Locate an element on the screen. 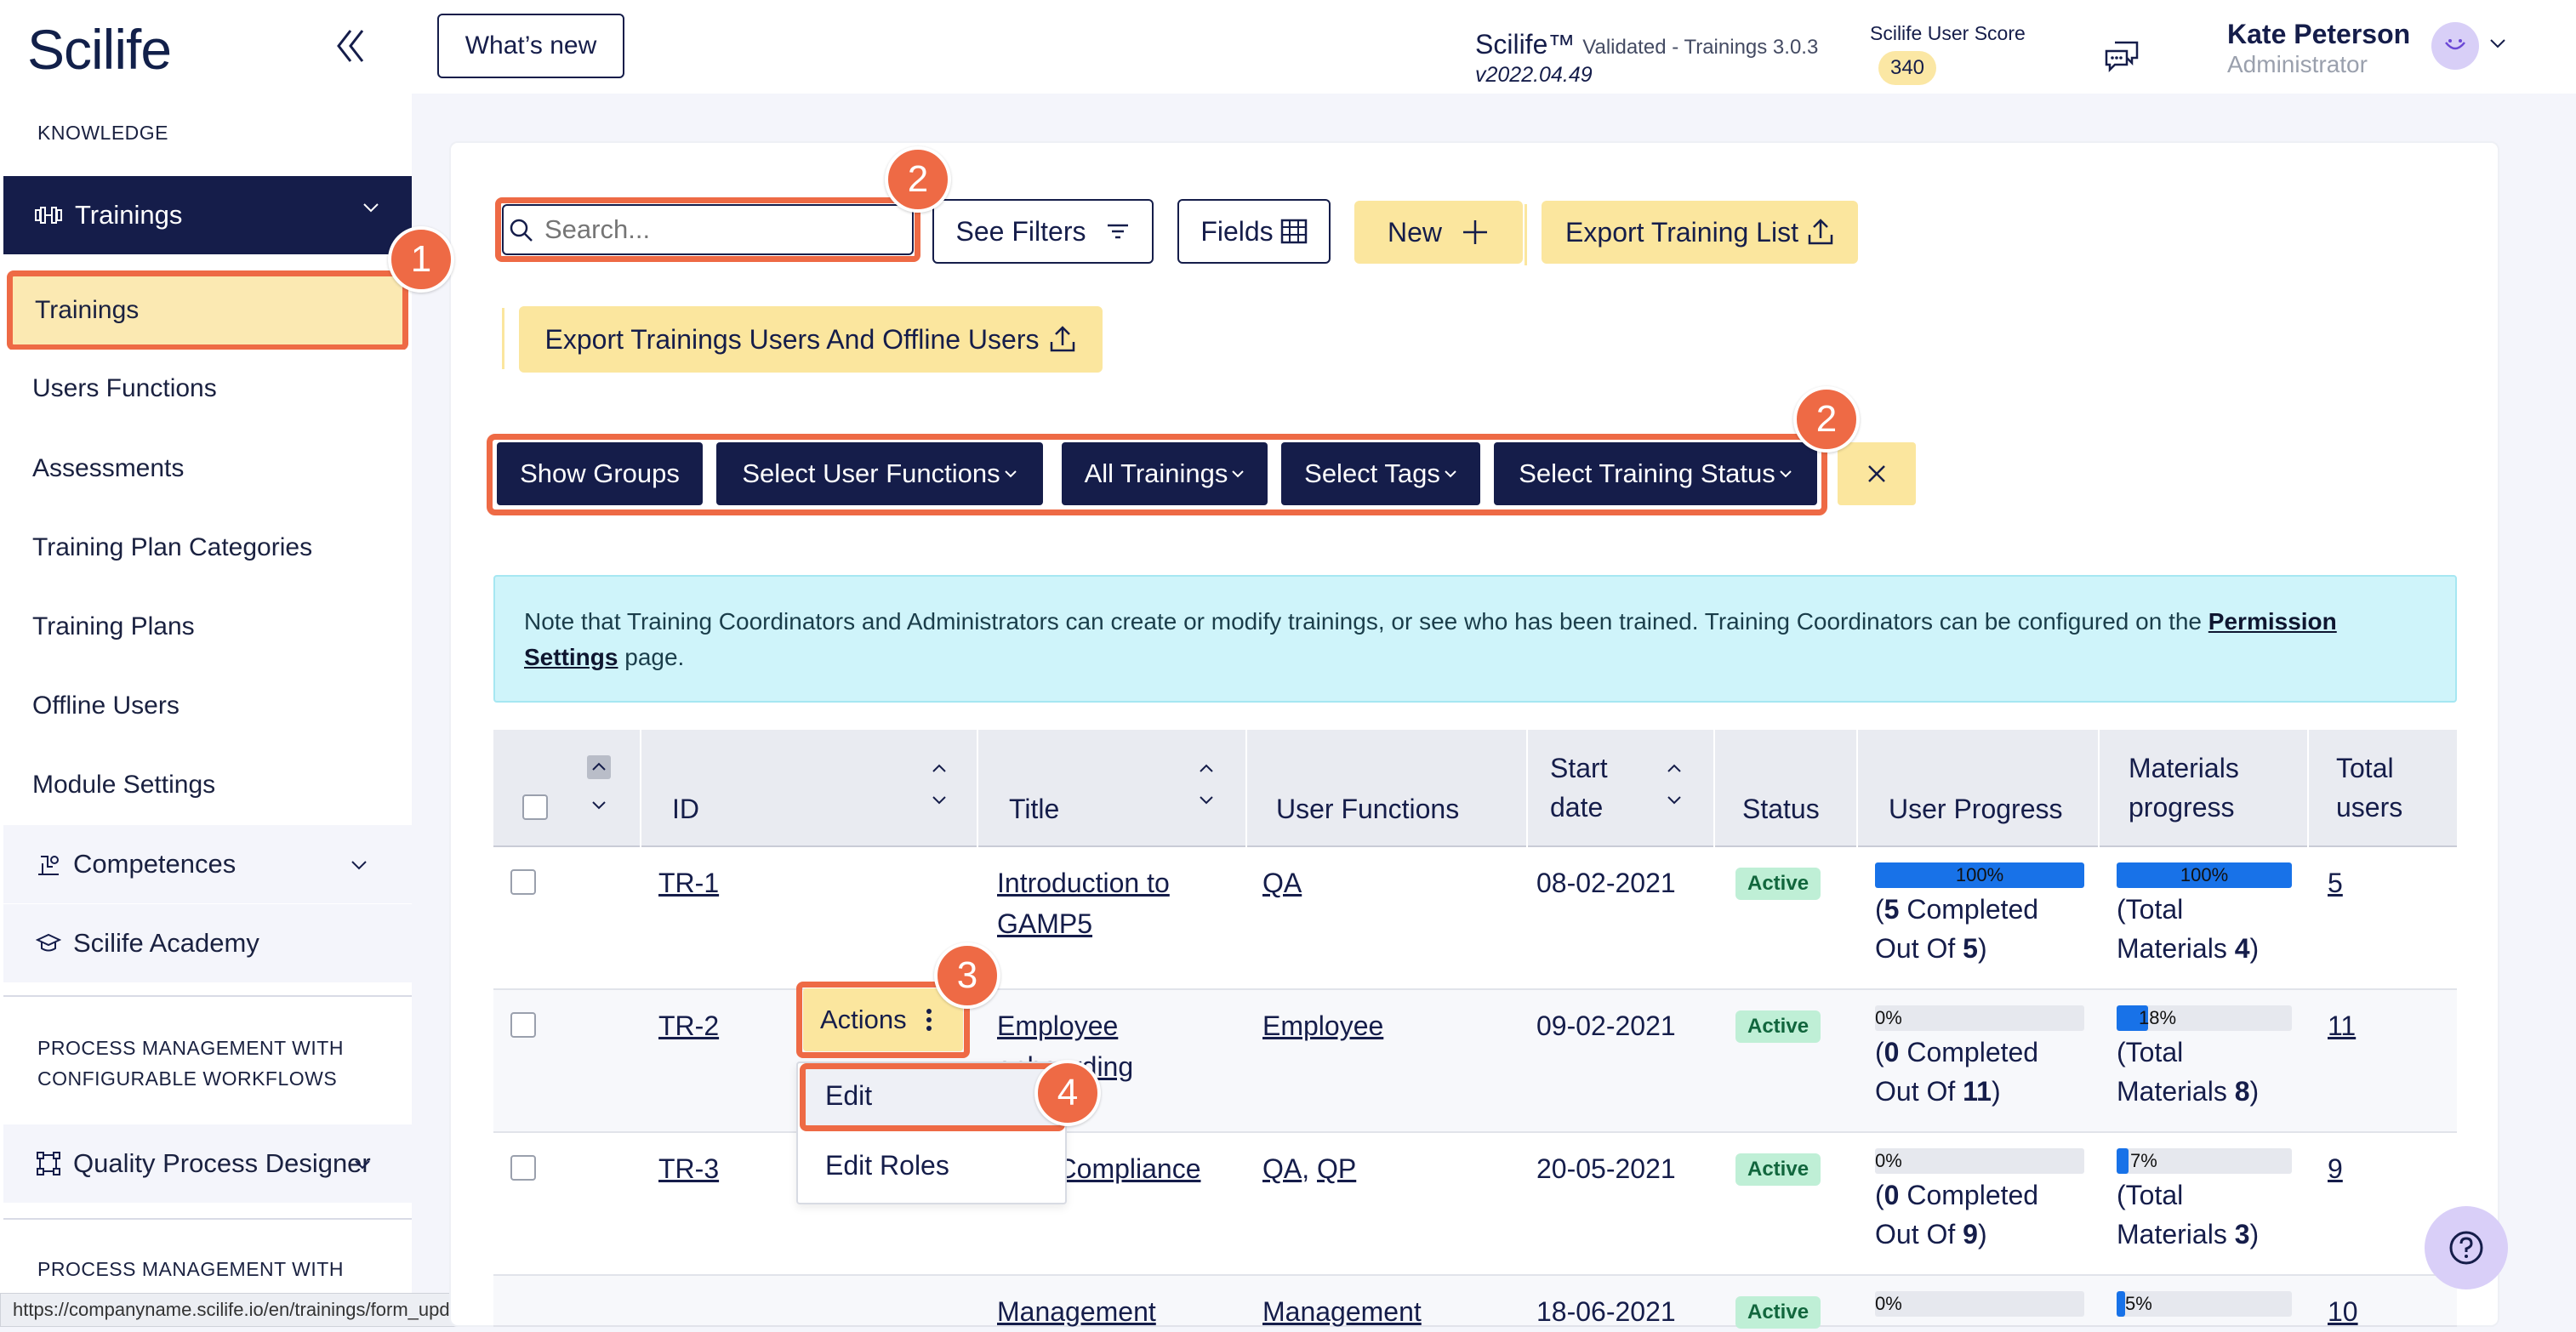 This screenshot has width=2576, height=1332. export-users-button: Export Trainings Users And Offline Users is located at coordinates (811, 339).